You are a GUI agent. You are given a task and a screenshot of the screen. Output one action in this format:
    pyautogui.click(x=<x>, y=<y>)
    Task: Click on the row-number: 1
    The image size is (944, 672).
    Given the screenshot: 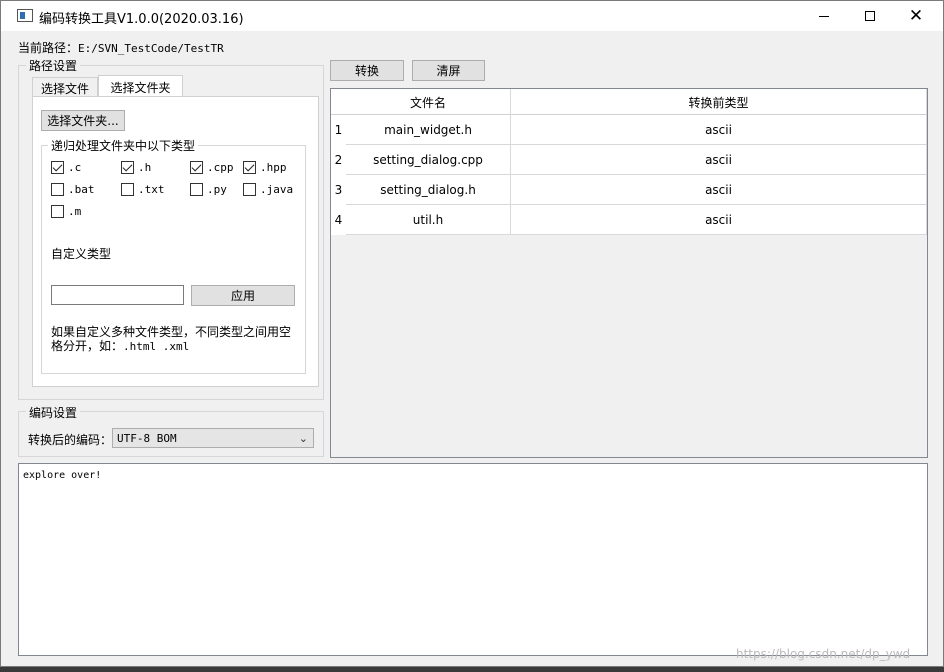 What is the action you would take?
    pyautogui.click(x=338, y=130)
    